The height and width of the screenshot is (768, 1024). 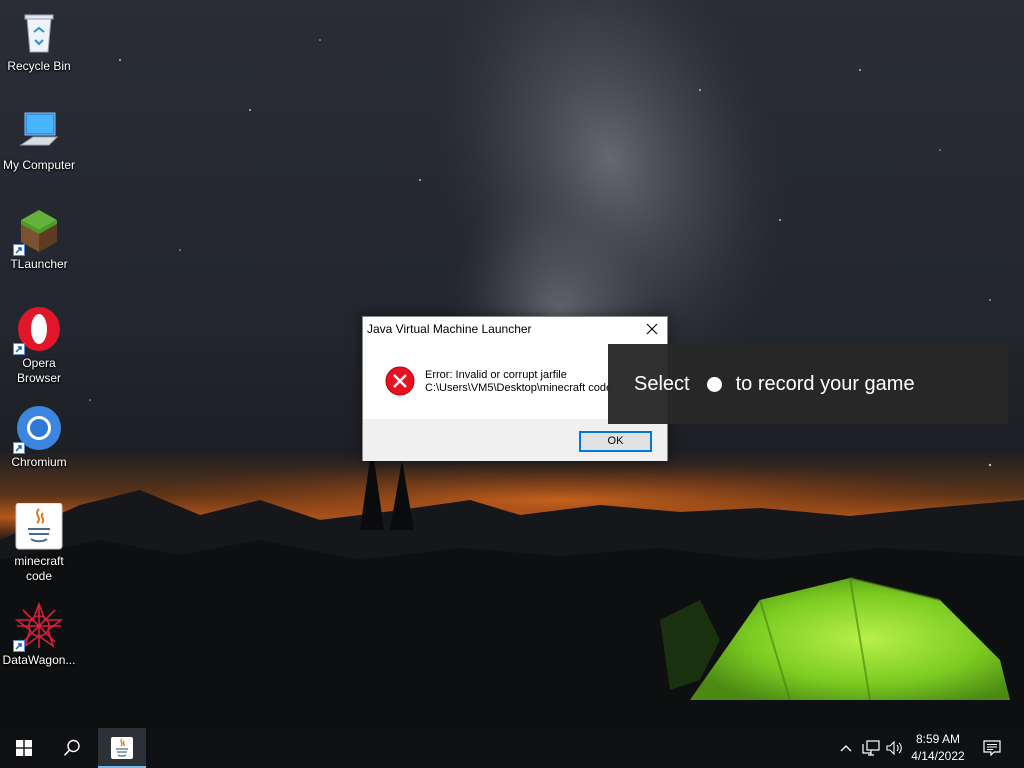 I want to click on clock-date: 4/14/2022, so click(x=938, y=756).